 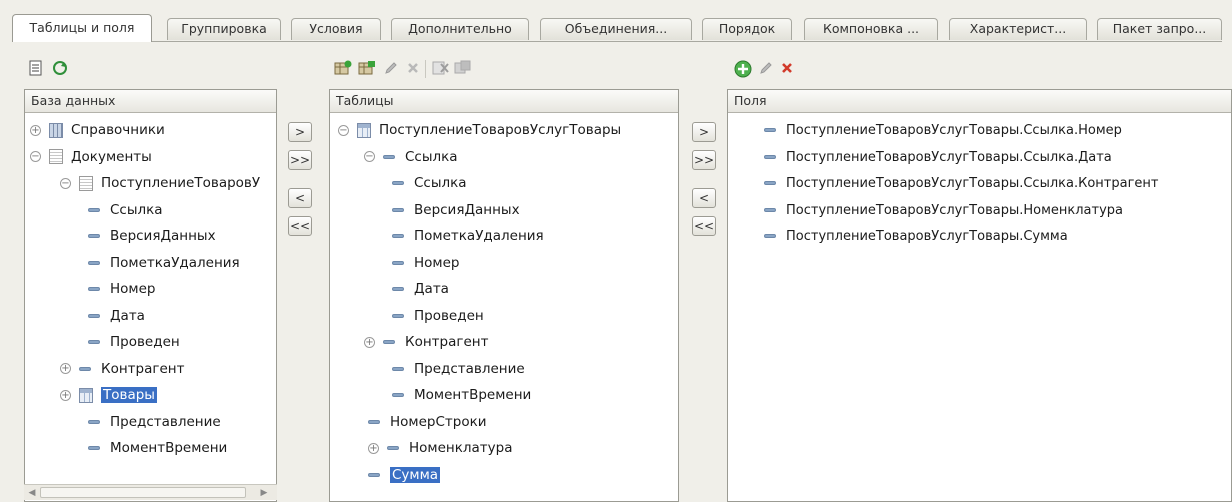 I want to click on tab-grouping: Группировка, so click(x=224, y=29).